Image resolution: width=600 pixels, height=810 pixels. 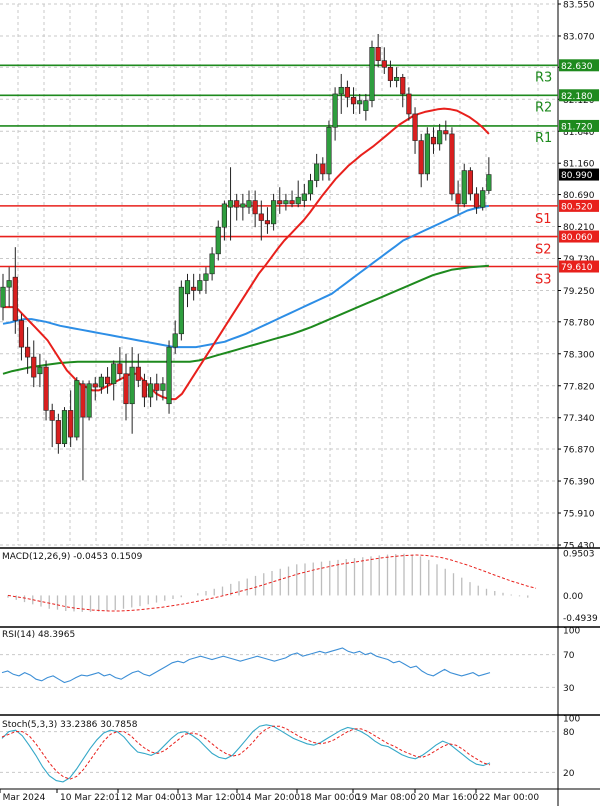 I want to click on stoch-tick-label: 20, so click(x=569, y=774).